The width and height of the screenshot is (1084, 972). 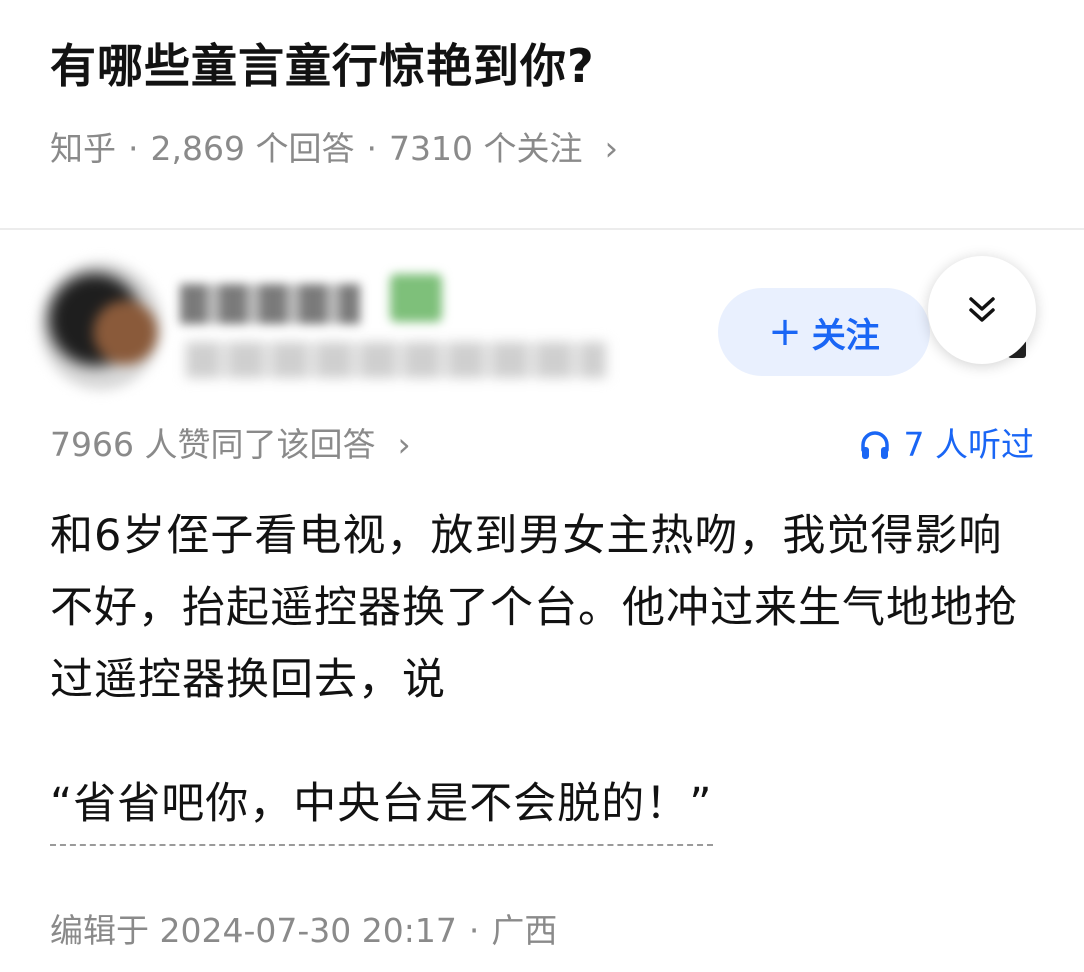 I want to click on author-bio-blurred, so click(x=396, y=360).